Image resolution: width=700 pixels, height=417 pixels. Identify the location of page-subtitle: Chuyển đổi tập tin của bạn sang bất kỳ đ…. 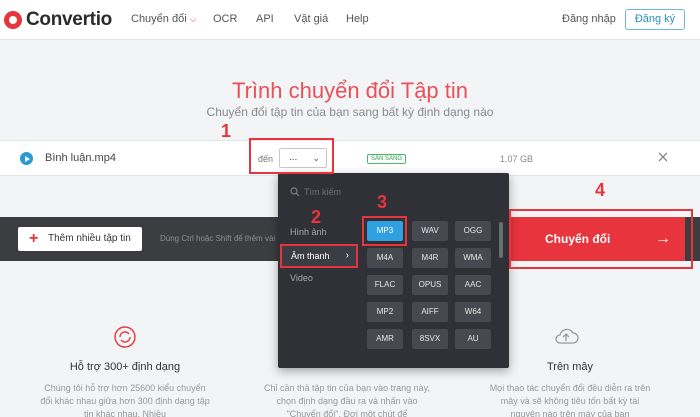
(350, 112).